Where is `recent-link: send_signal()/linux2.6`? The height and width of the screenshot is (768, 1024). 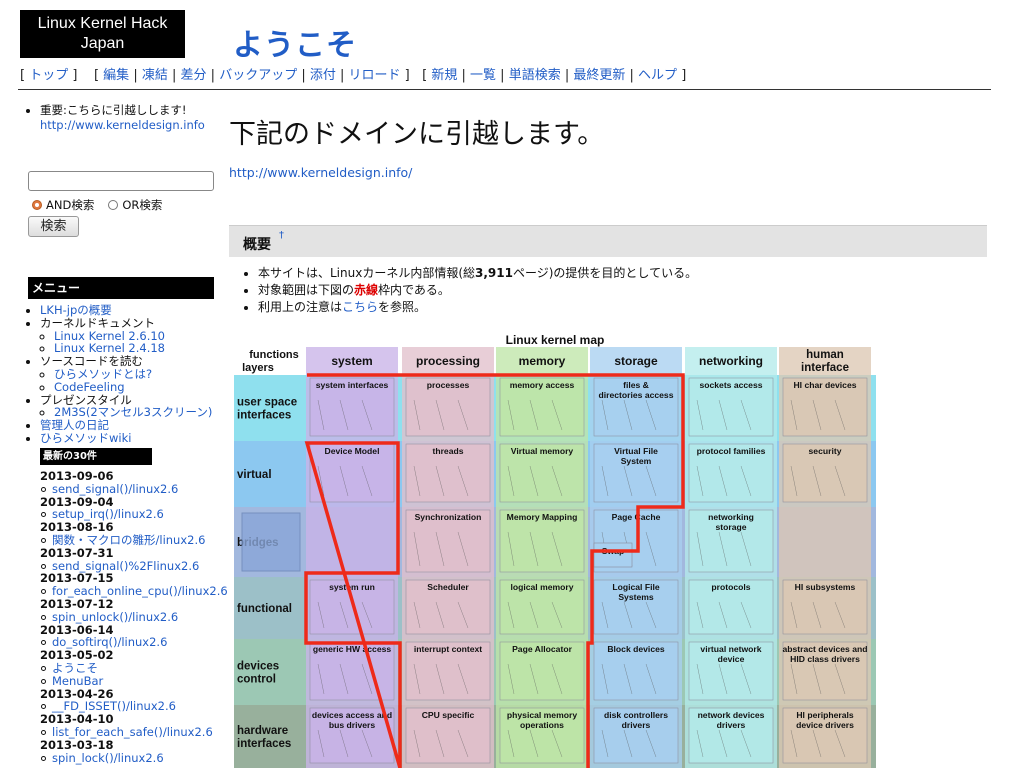
recent-link: send_signal()/linux2.6 is located at coordinates (115, 489).